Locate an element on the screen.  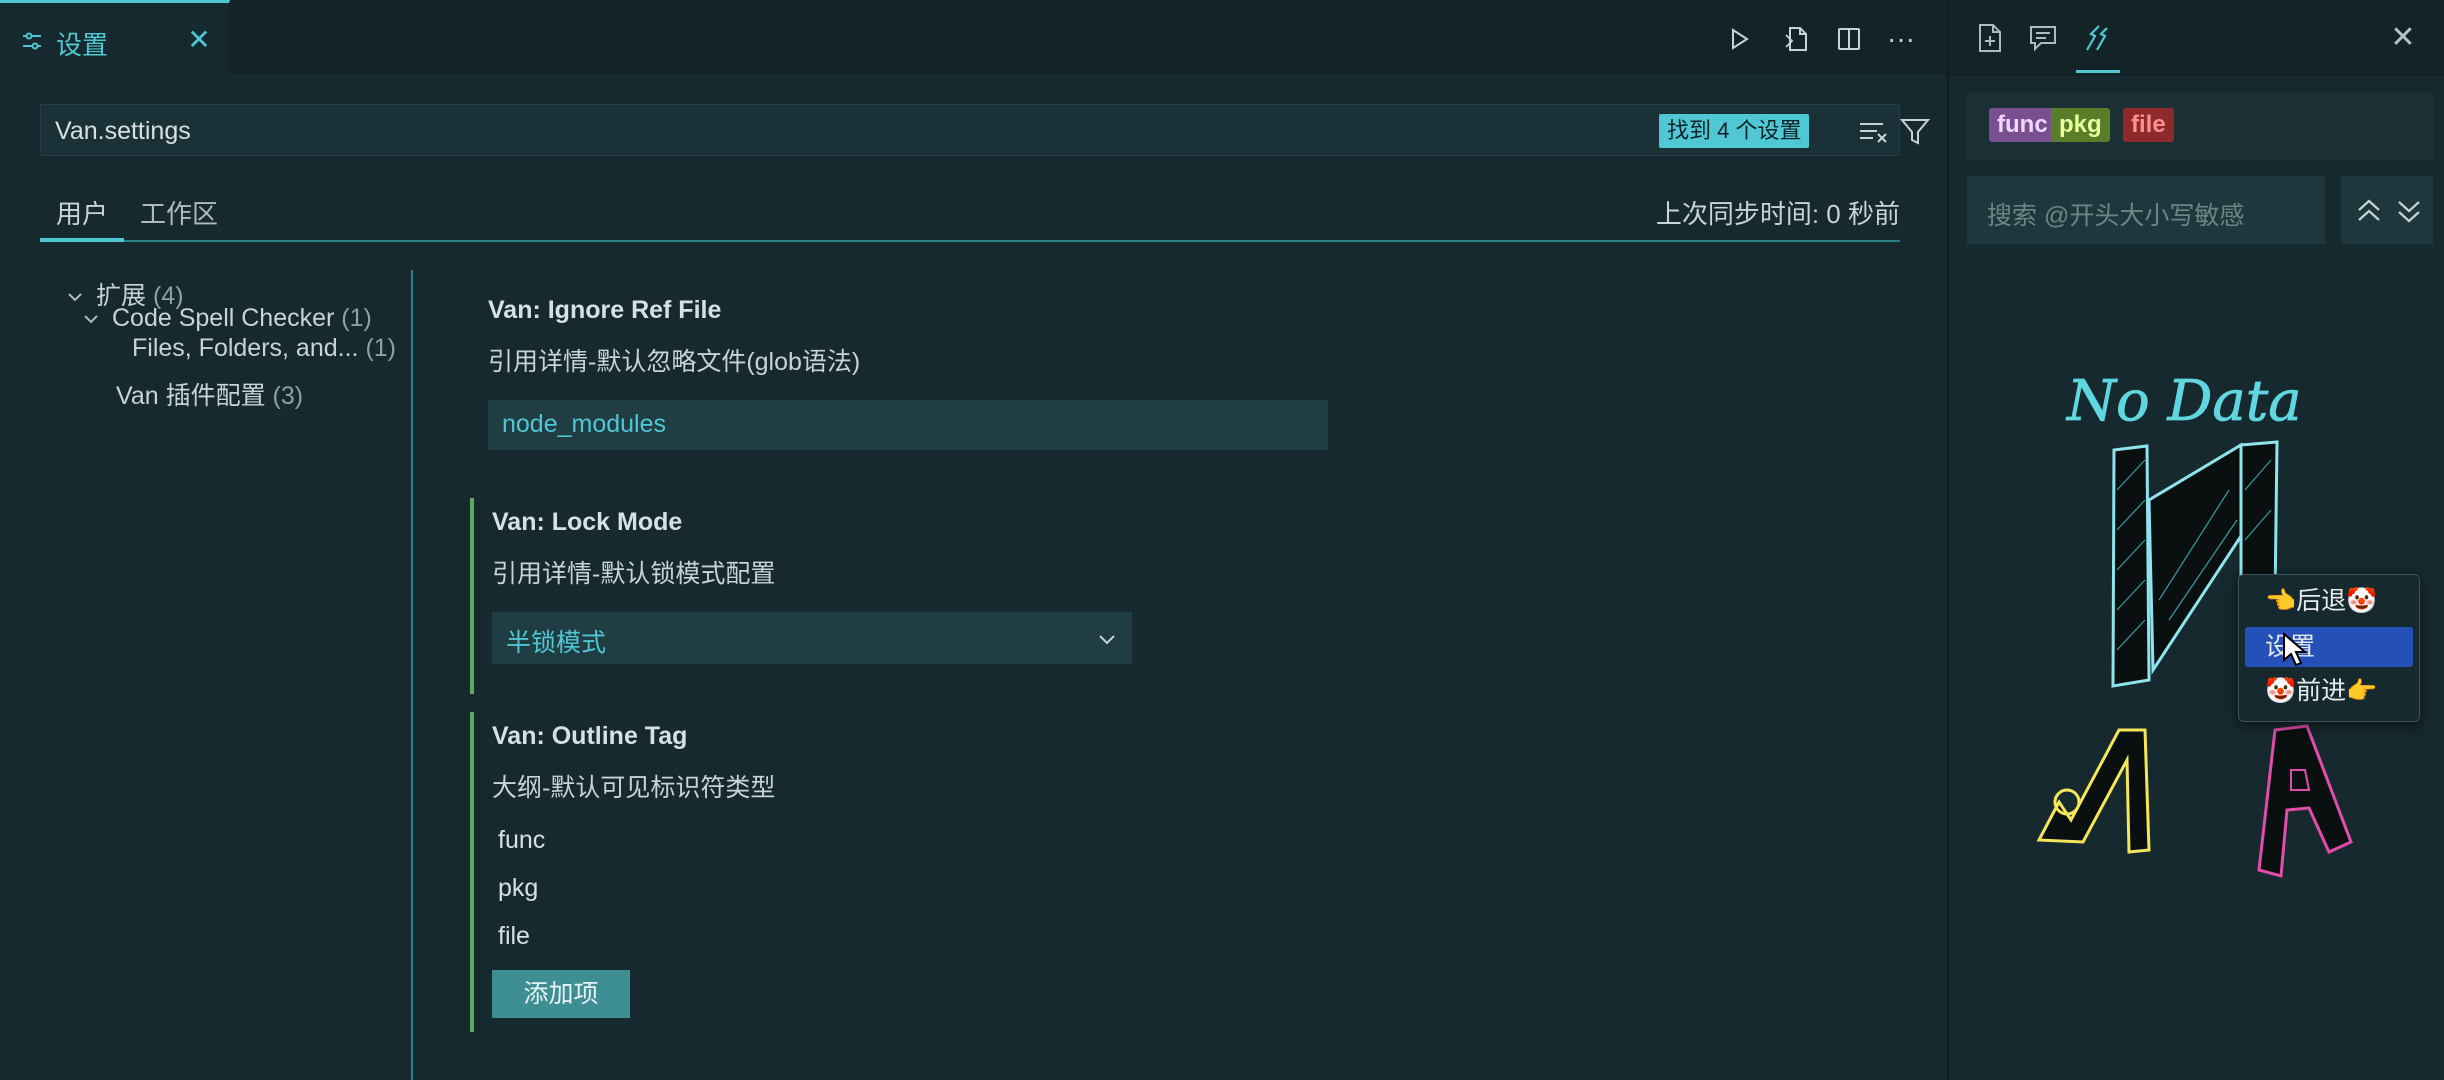
menu-item-settings: 设置 is located at coordinates (2329, 647).